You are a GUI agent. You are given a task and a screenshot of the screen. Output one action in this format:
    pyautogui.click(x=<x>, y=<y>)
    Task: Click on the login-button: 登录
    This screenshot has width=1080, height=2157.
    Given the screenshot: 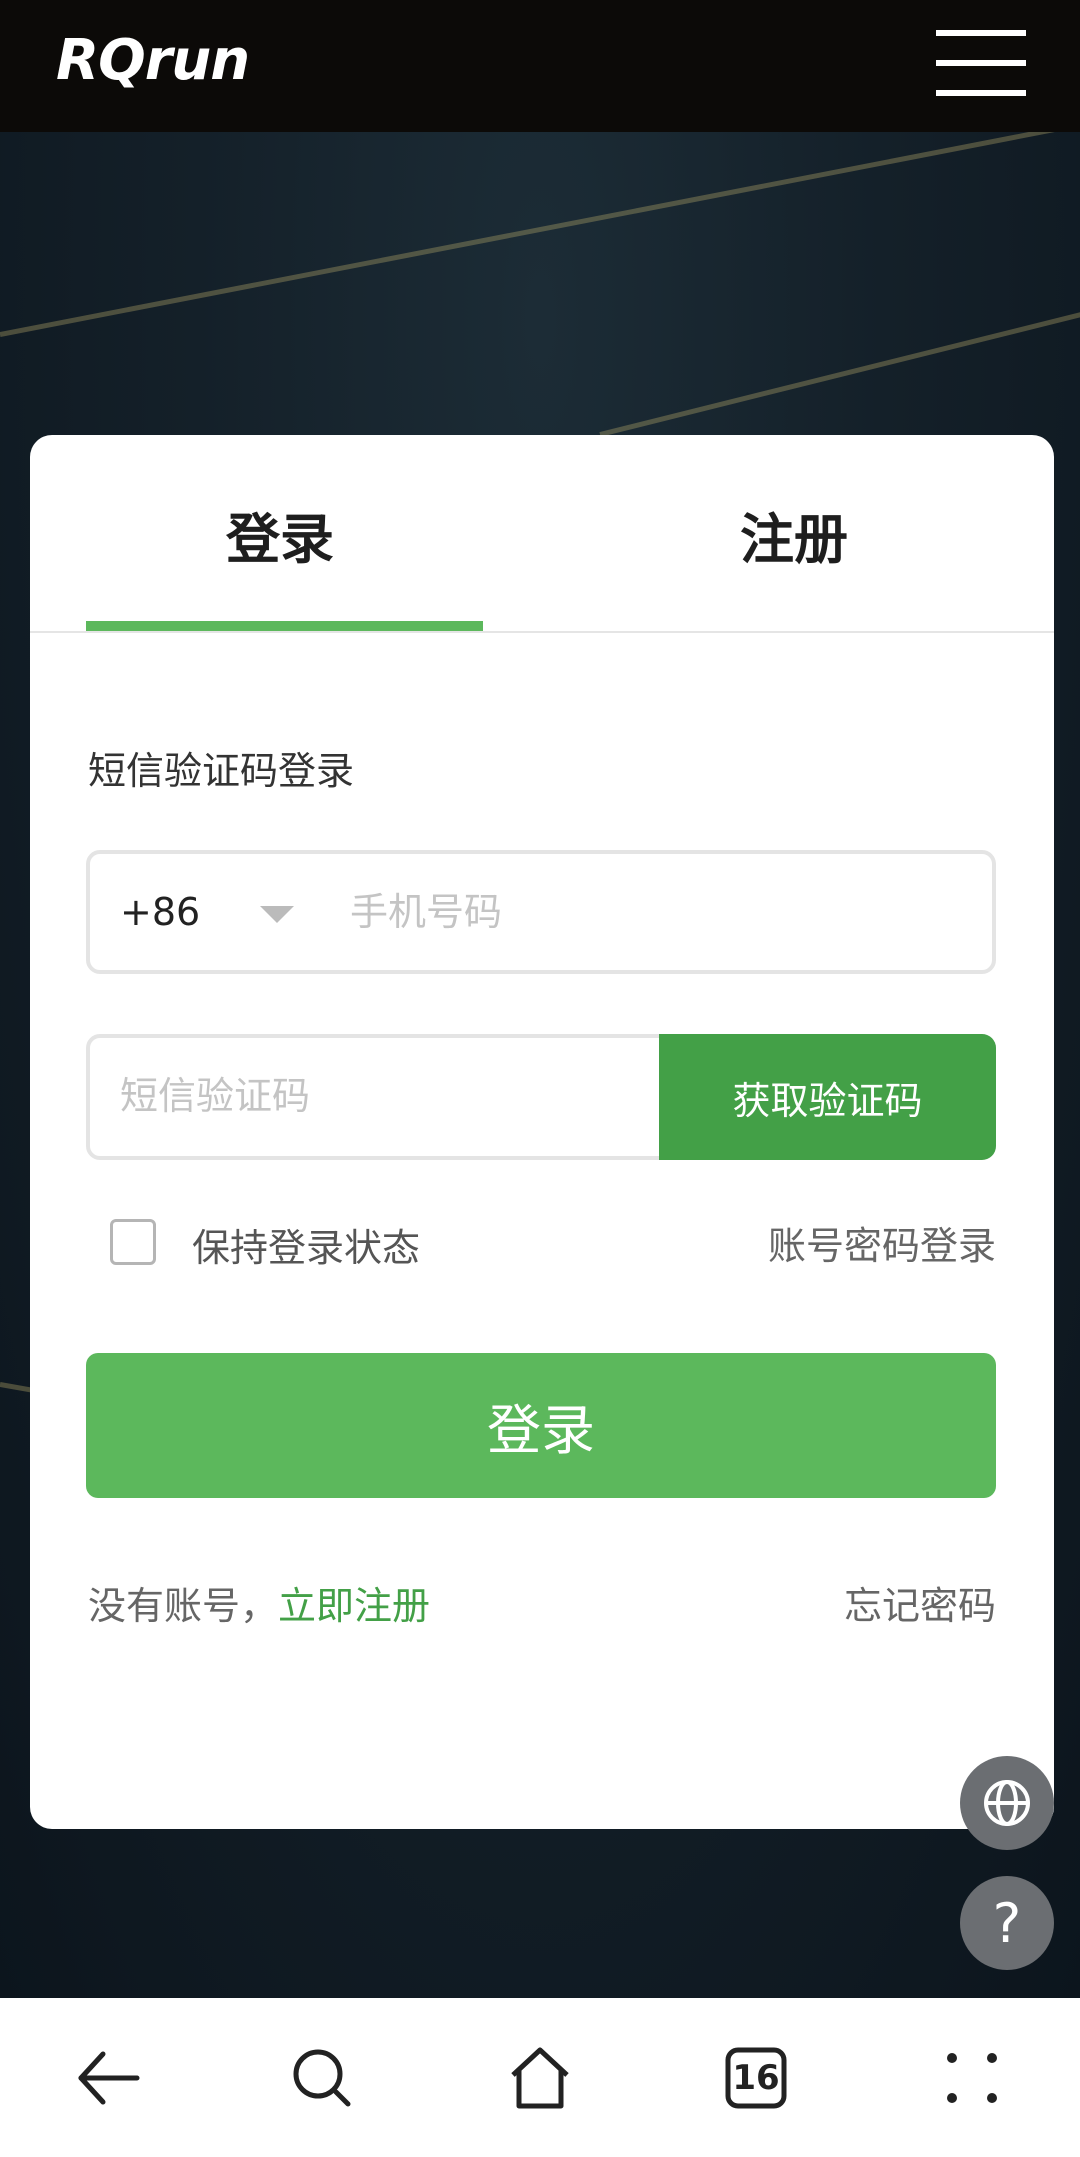 What is the action you would take?
    pyautogui.click(x=541, y=1425)
    